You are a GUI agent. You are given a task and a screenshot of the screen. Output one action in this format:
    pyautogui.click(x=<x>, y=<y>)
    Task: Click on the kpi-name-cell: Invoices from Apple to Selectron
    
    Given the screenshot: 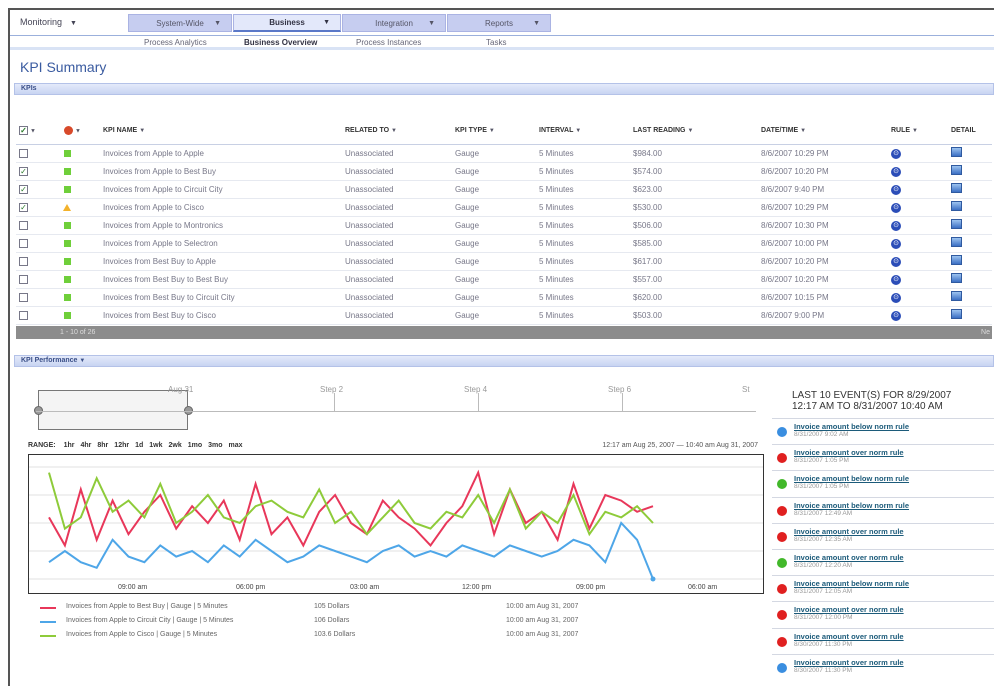 What is the action you would take?
    pyautogui.click(x=221, y=243)
    